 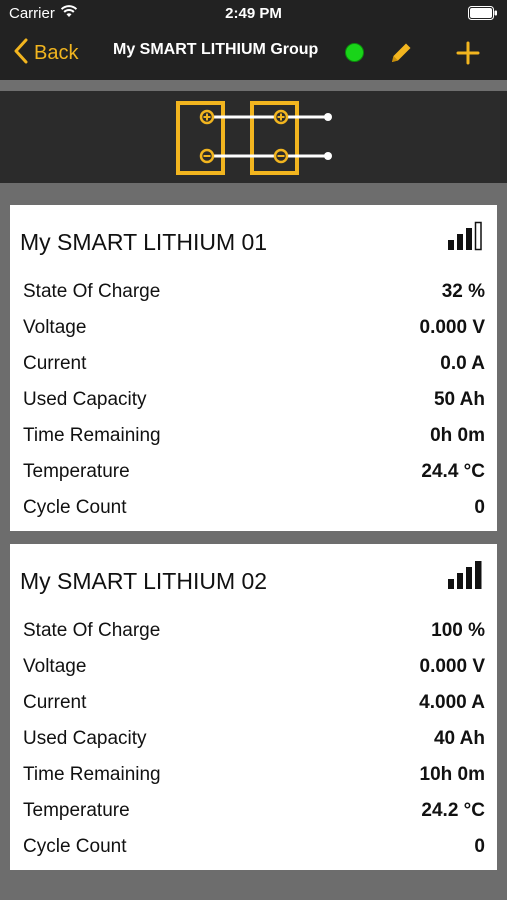 What do you see at coordinates (458, 630) in the screenshot?
I see `detail-value: 100 %` at bounding box center [458, 630].